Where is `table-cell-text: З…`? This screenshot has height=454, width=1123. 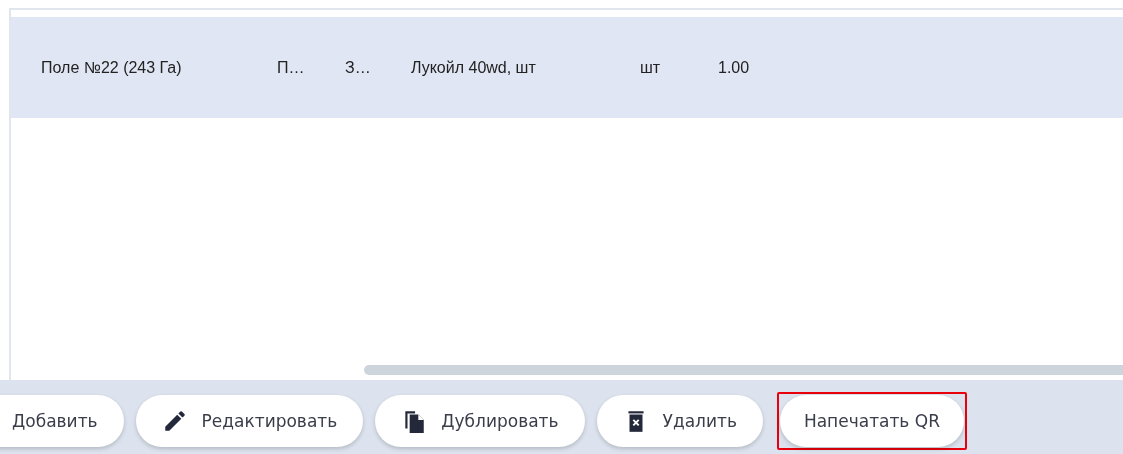
table-cell-text: З… is located at coordinates (358, 67).